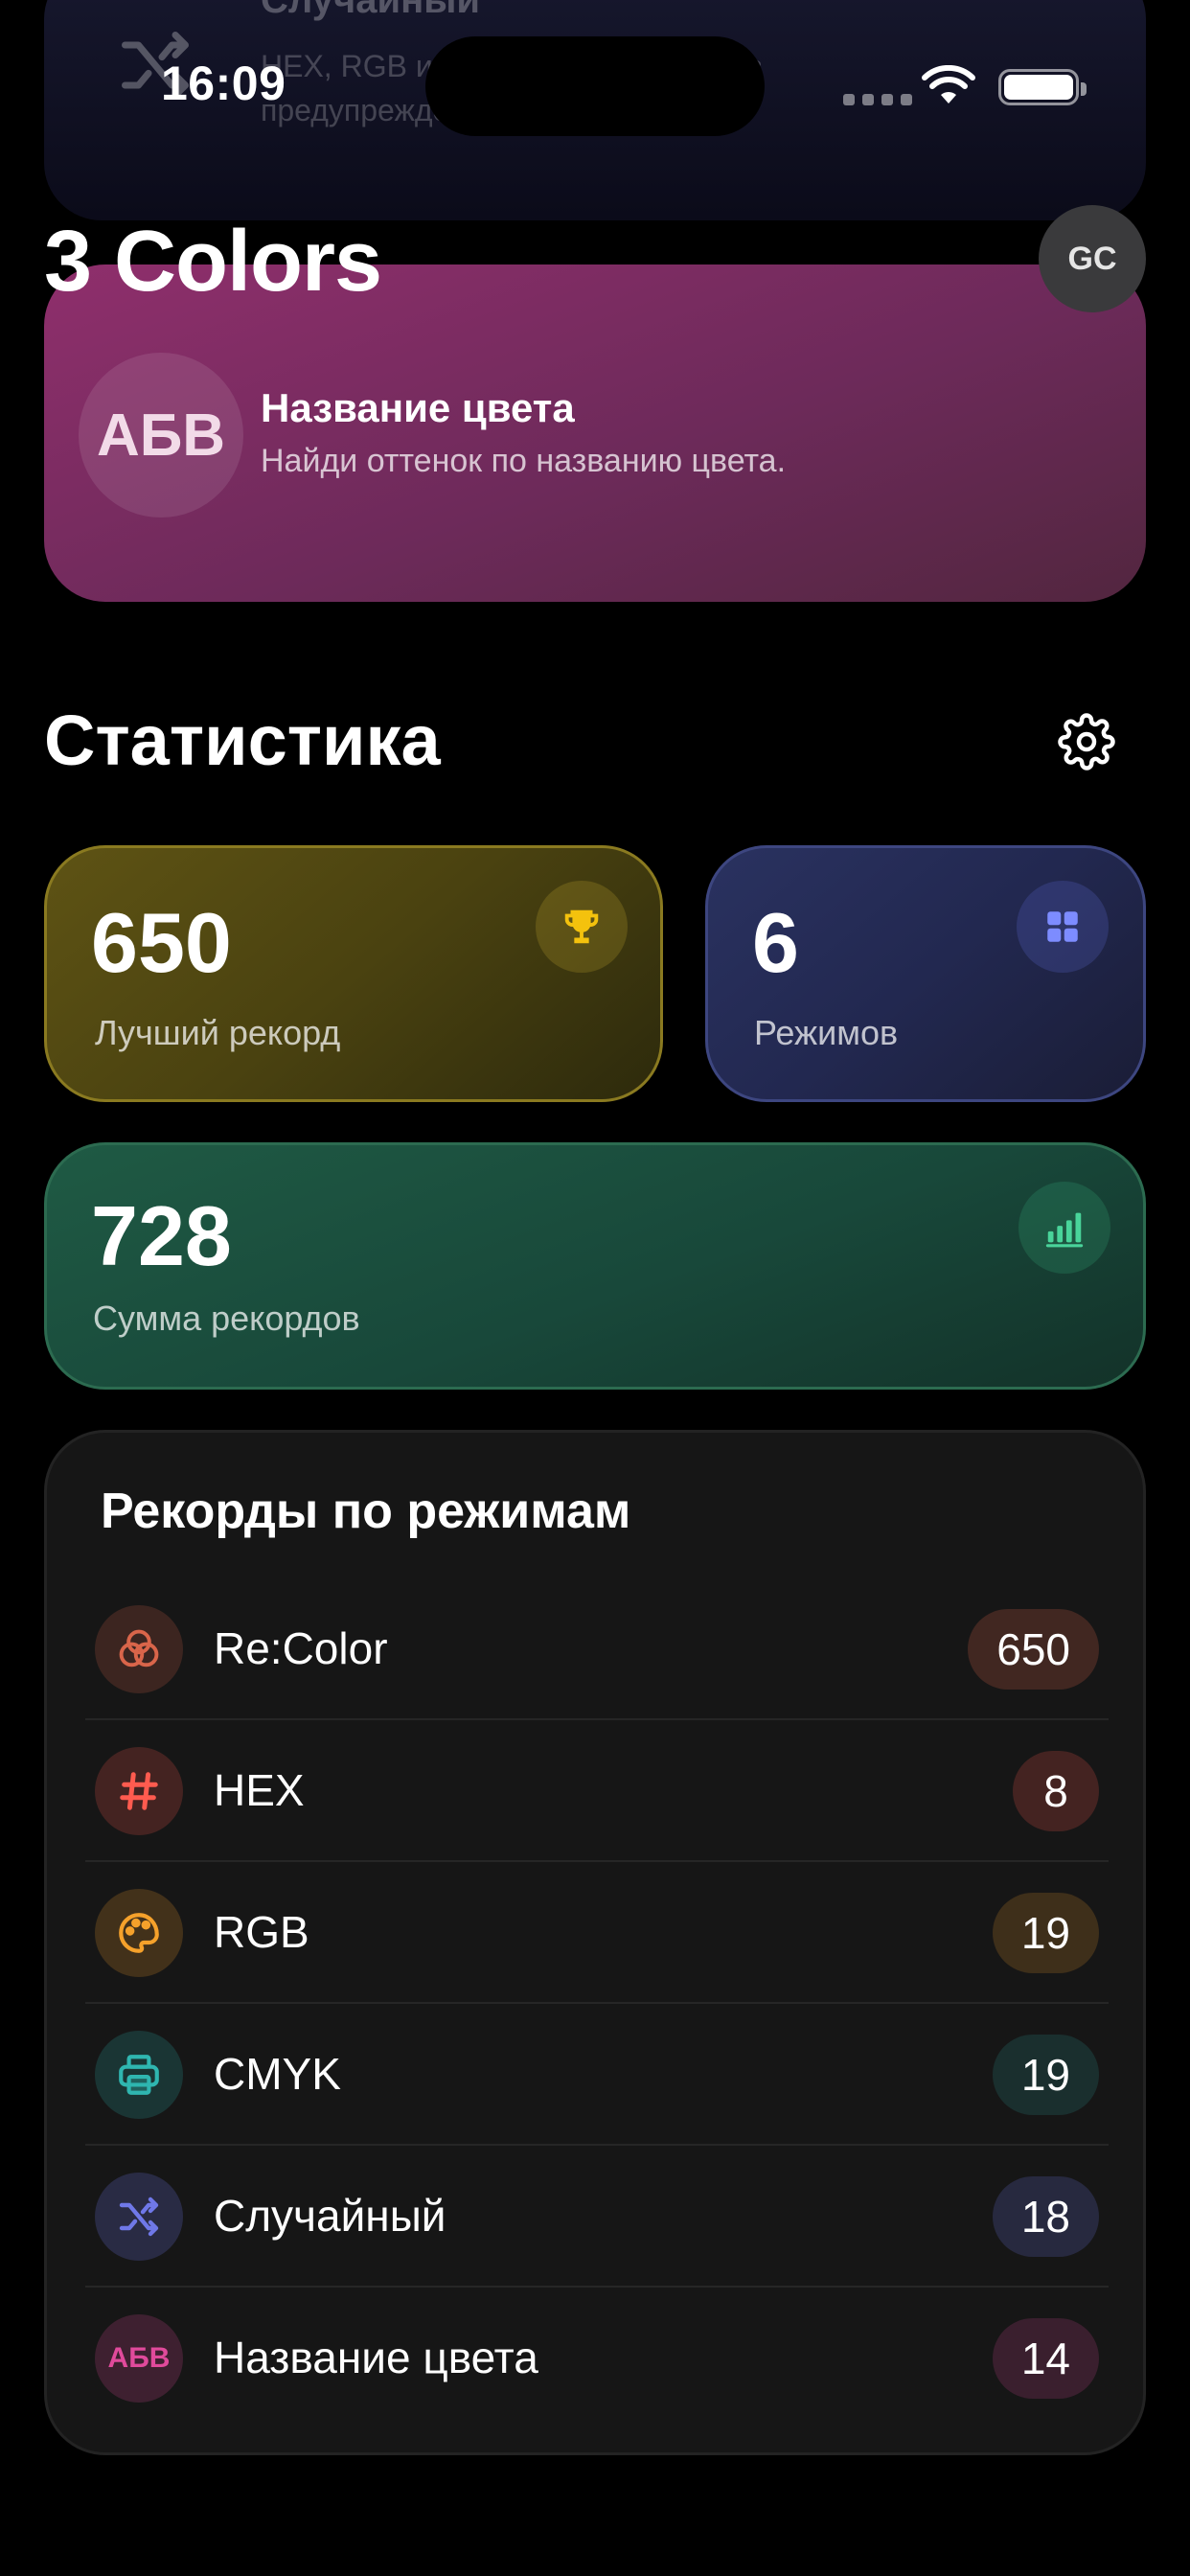  What do you see at coordinates (1063, 927) in the screenshot?
I see `grid-icon` at bounding box center [1063, 927].